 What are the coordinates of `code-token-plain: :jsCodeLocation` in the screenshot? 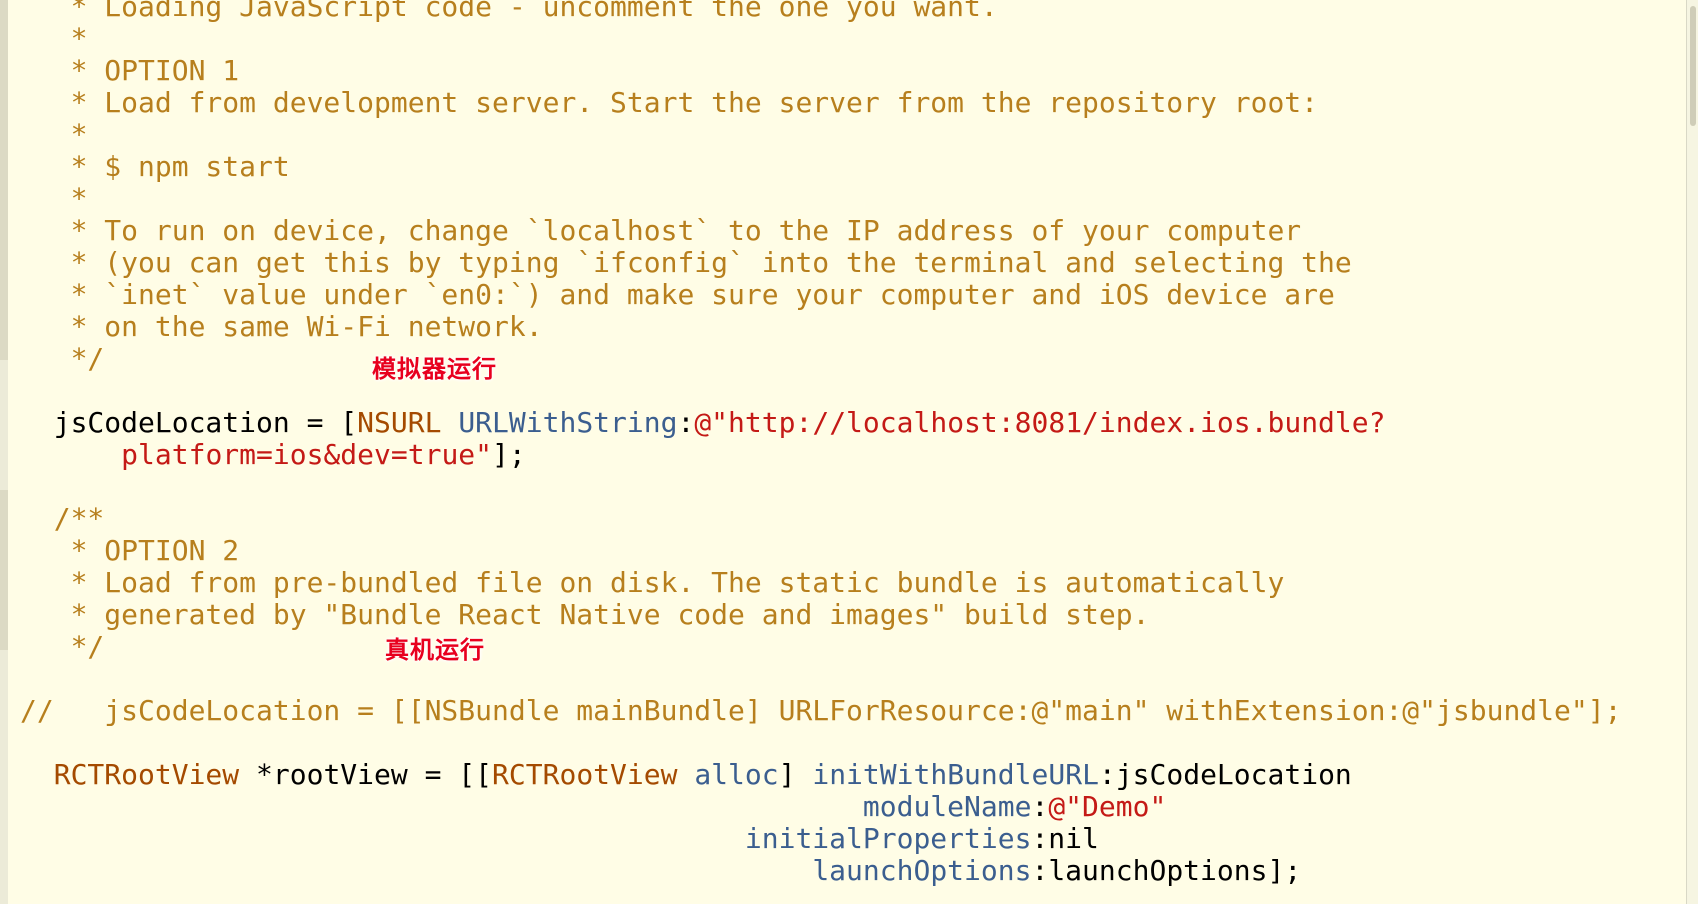 It's located at (1225, 774).